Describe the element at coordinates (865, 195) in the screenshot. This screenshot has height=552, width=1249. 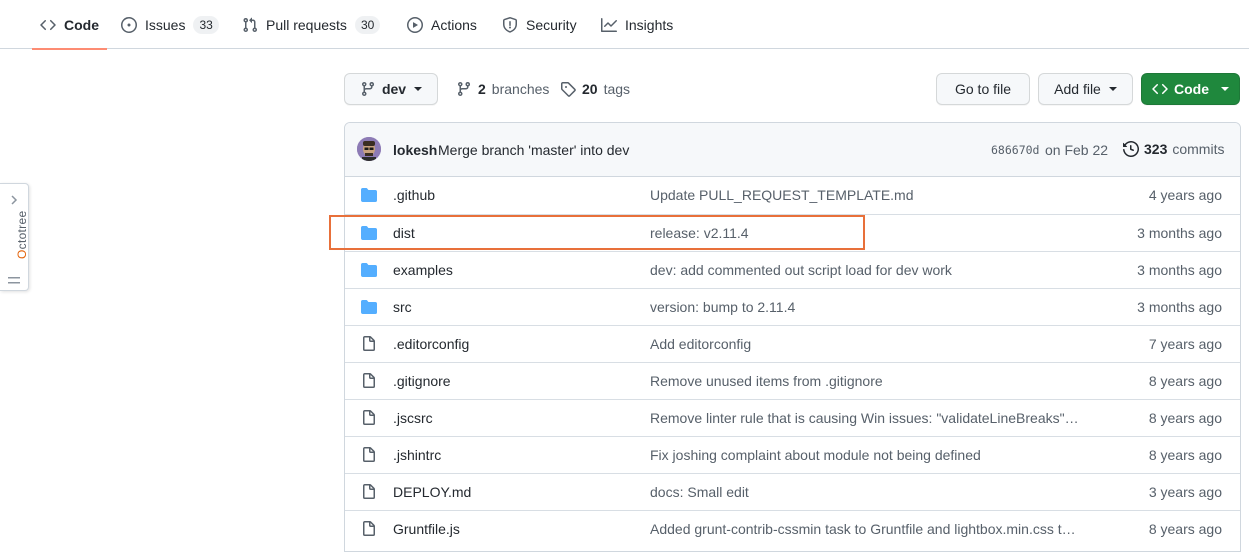
I see `file-commit-message: Update PULL_REQUEST_TEMPLATE.md` at that location.